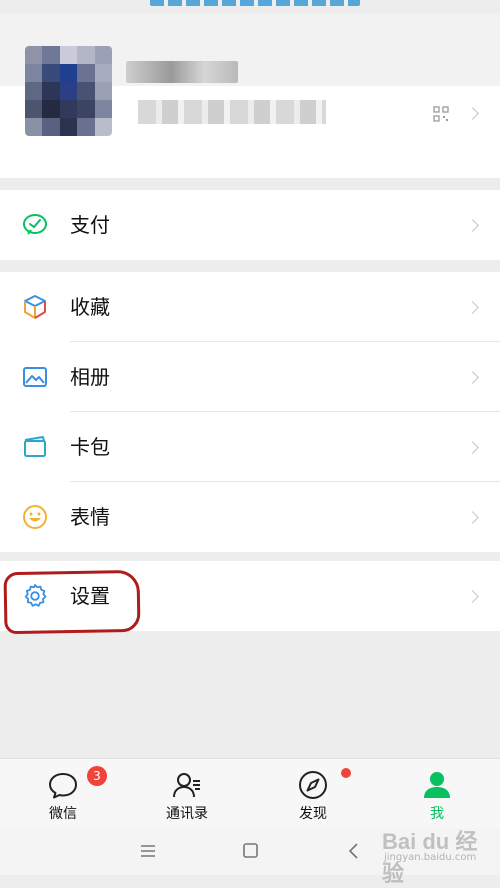 Image resolution: width=500 pixels, height=888 pixels. What do you see at coordinates (97, 776) in the screenshot?
I see `unread-badge: 3` at bounding box center [97, 776].